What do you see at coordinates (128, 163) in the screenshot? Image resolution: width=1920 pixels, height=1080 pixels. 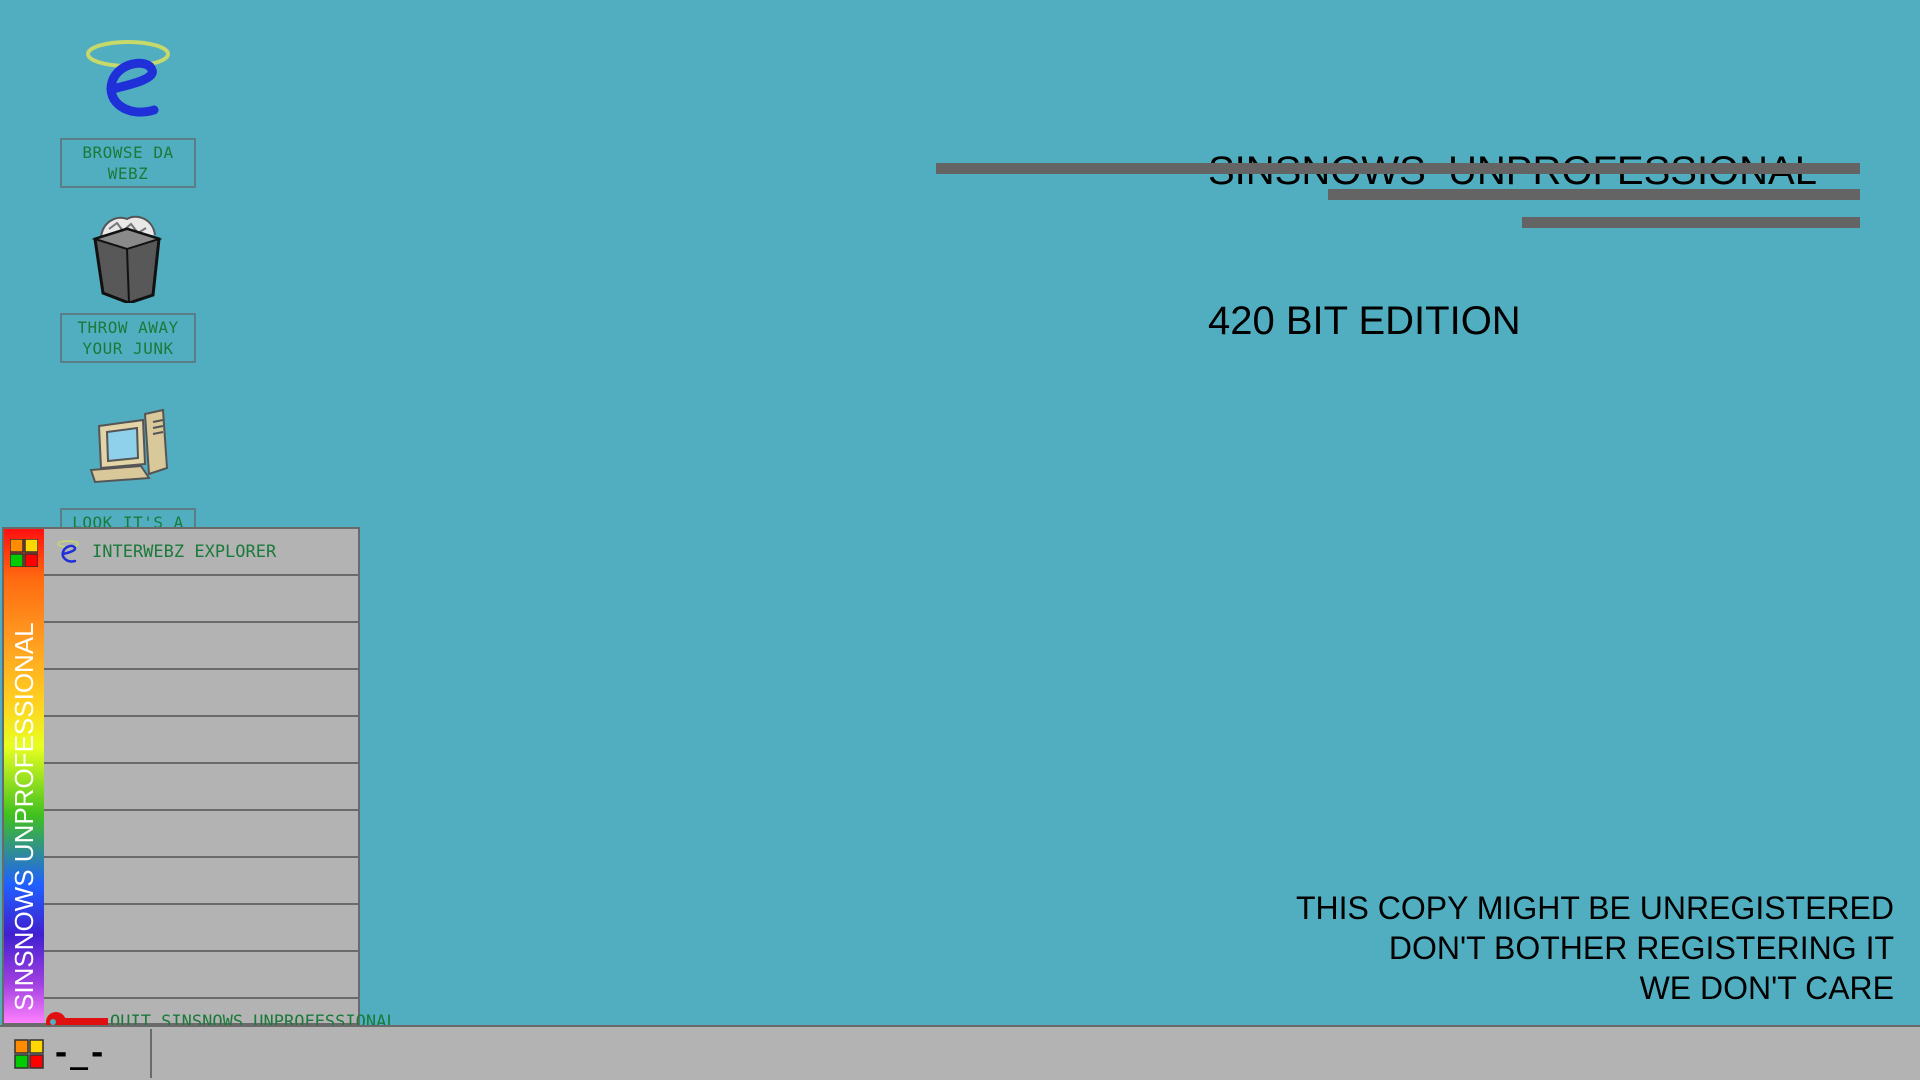 I see `browser-icon-label: BROWSE DA WEBZ` at bounding box center [128, 163].